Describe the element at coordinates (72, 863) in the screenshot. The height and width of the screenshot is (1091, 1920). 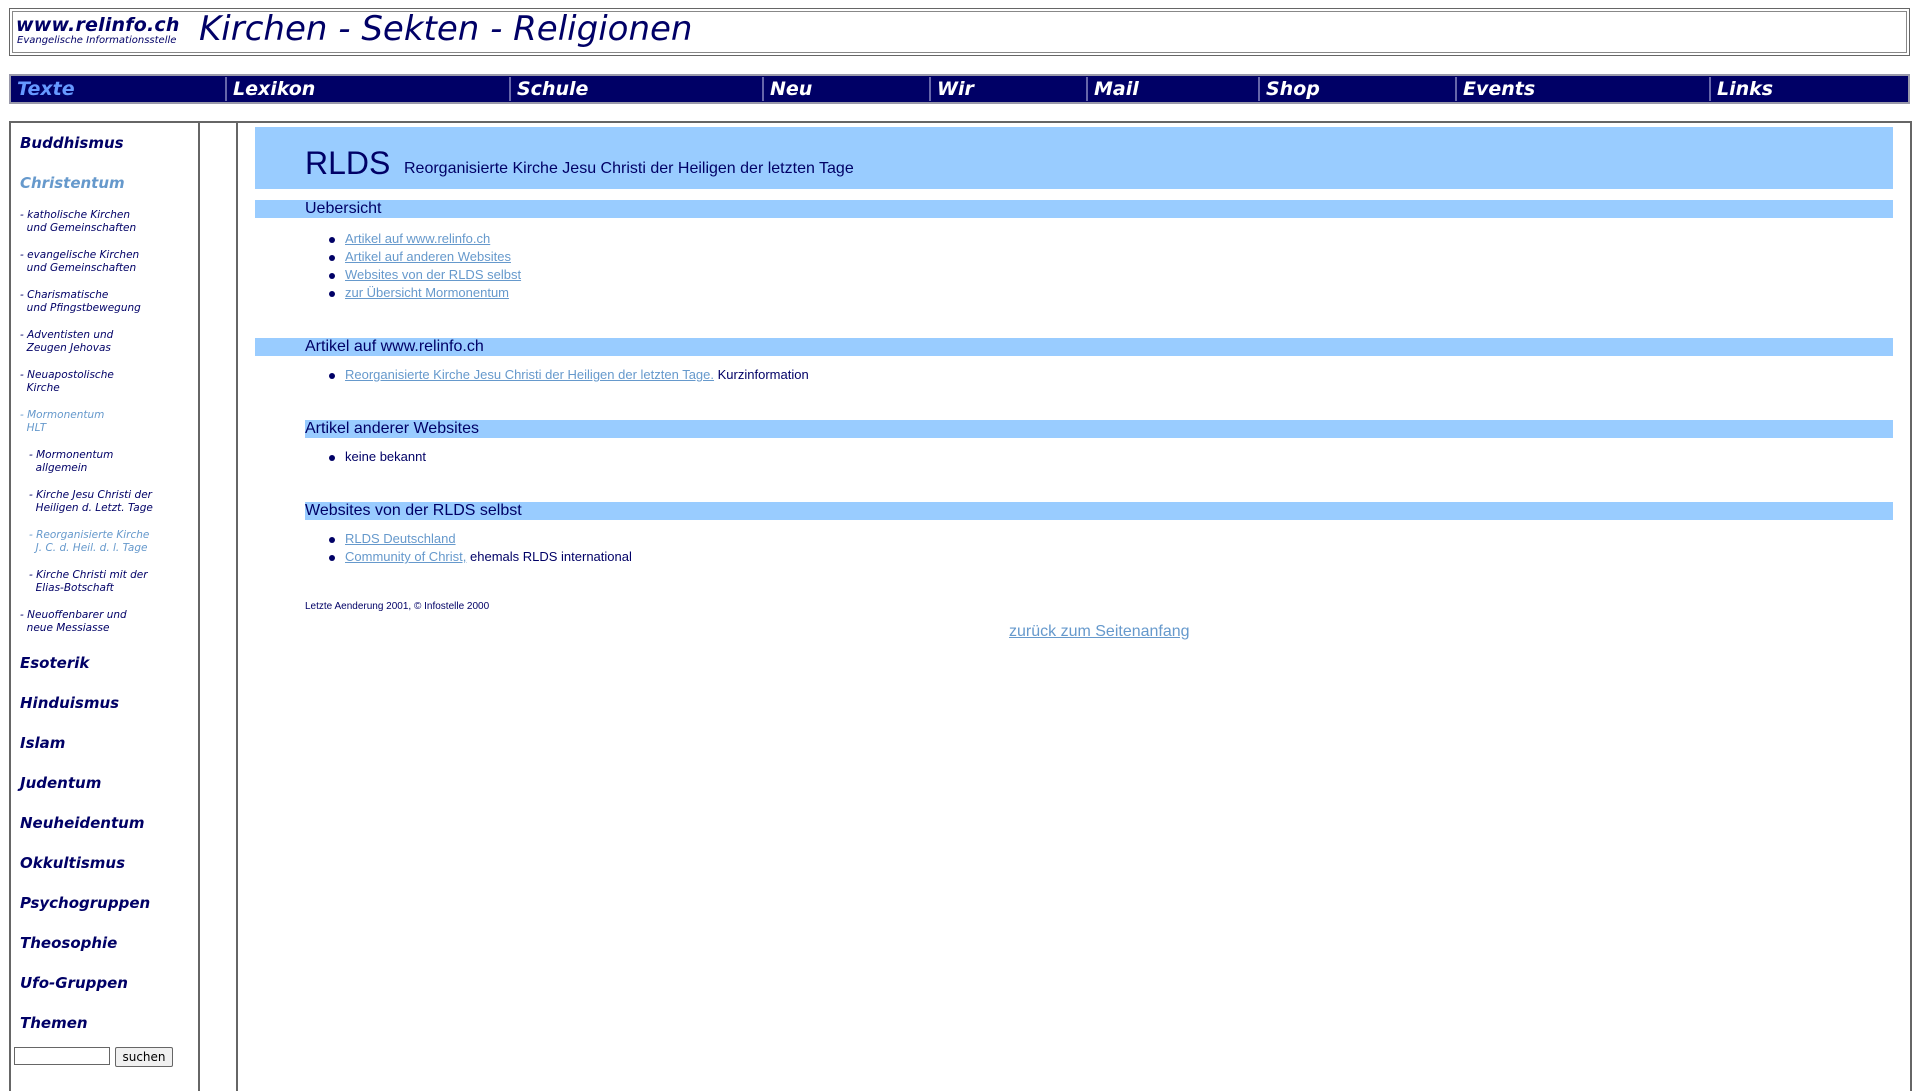
I see `sidebar-item-okkultismus: Okkultismus` at that location.